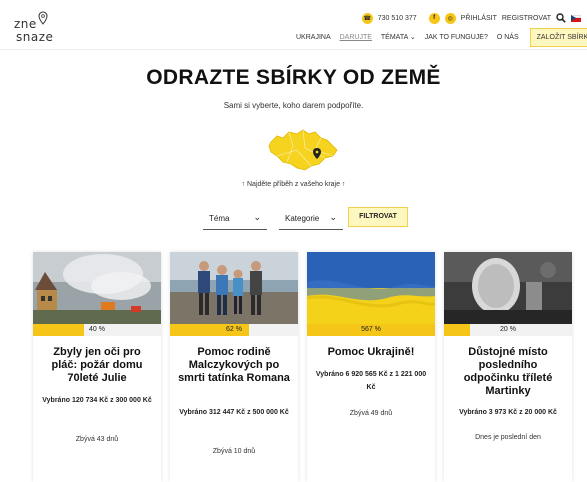 The height and width of the screenshot is (482, 587). What do you see at coordinates (576, 18) in the screenshot?
I see `czech-flag-icon` at bounding box center [576, 18].